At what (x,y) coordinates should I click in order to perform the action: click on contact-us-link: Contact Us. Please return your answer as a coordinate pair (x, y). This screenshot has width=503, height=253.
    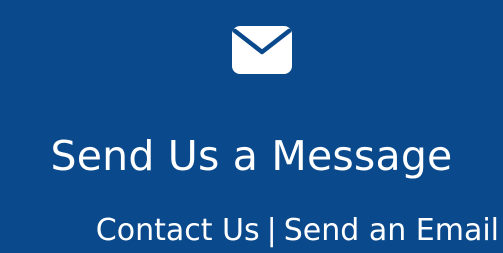
    Looking at the image, I should click on (178, 230).